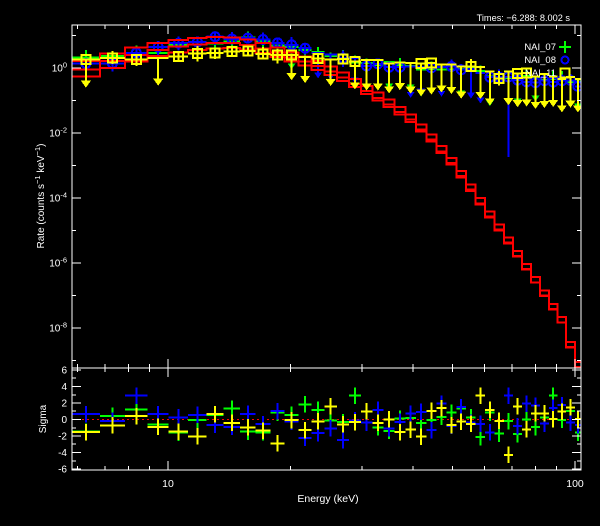  What do you see at coordinates (524, 18) in the screenshot?
I see `svg-text: Times: −6.288: 8.002 s` at bounding box center [524, 18].